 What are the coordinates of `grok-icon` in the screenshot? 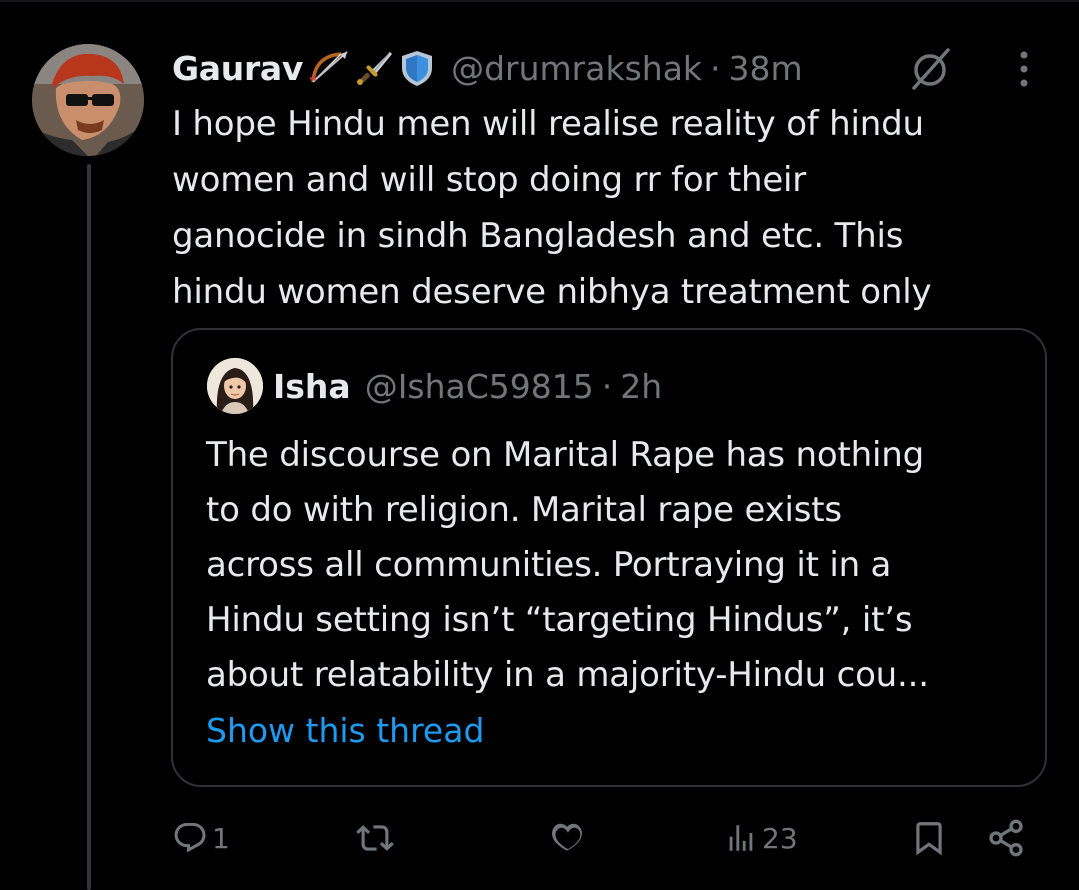 It's located at (931, 69).